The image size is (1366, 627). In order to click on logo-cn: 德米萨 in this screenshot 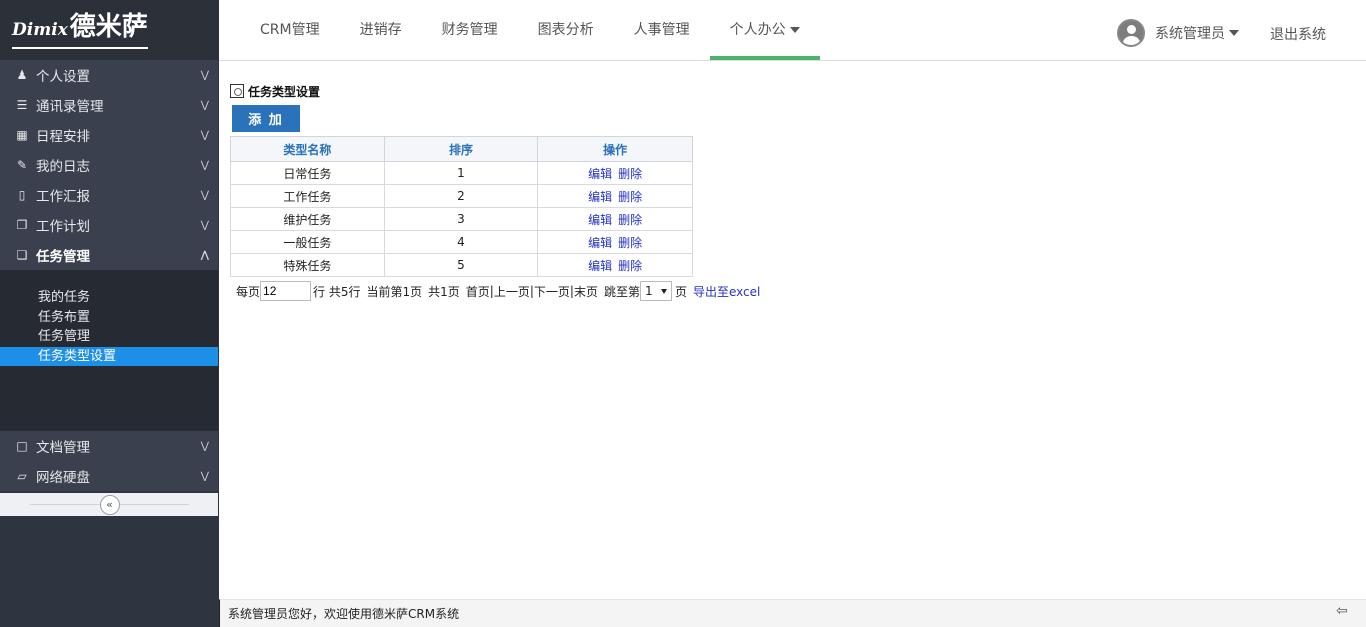, I will do `click(108, 26)`.